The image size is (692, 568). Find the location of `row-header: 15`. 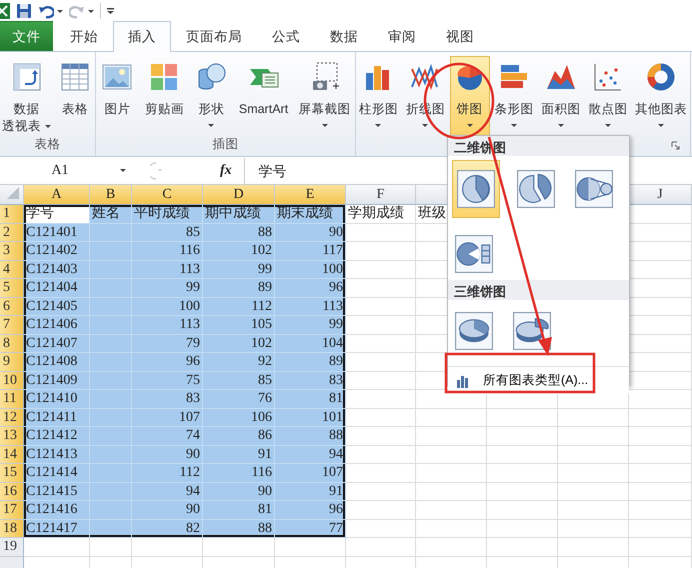

row-header: 15 is located at coordinates (12, 473).